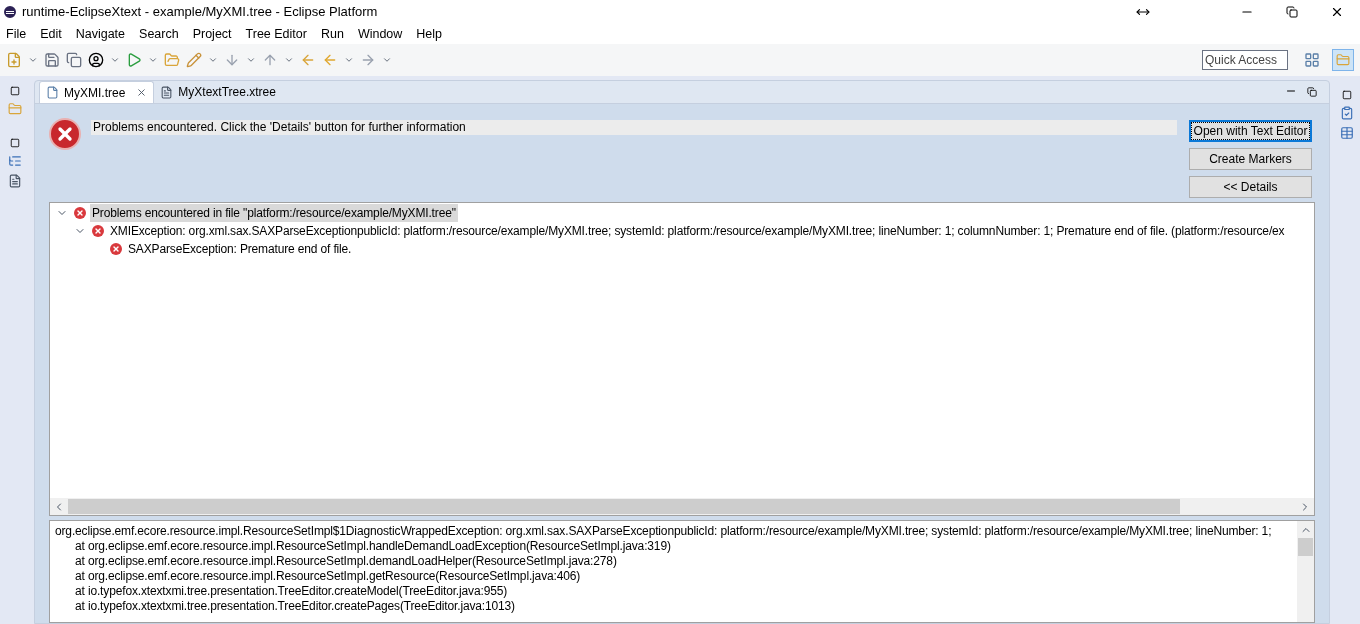 The image size is (1360, 624). Describe the element at coordinates (52, 92) in the screenshot. I see `tree-file-icon` at that location.